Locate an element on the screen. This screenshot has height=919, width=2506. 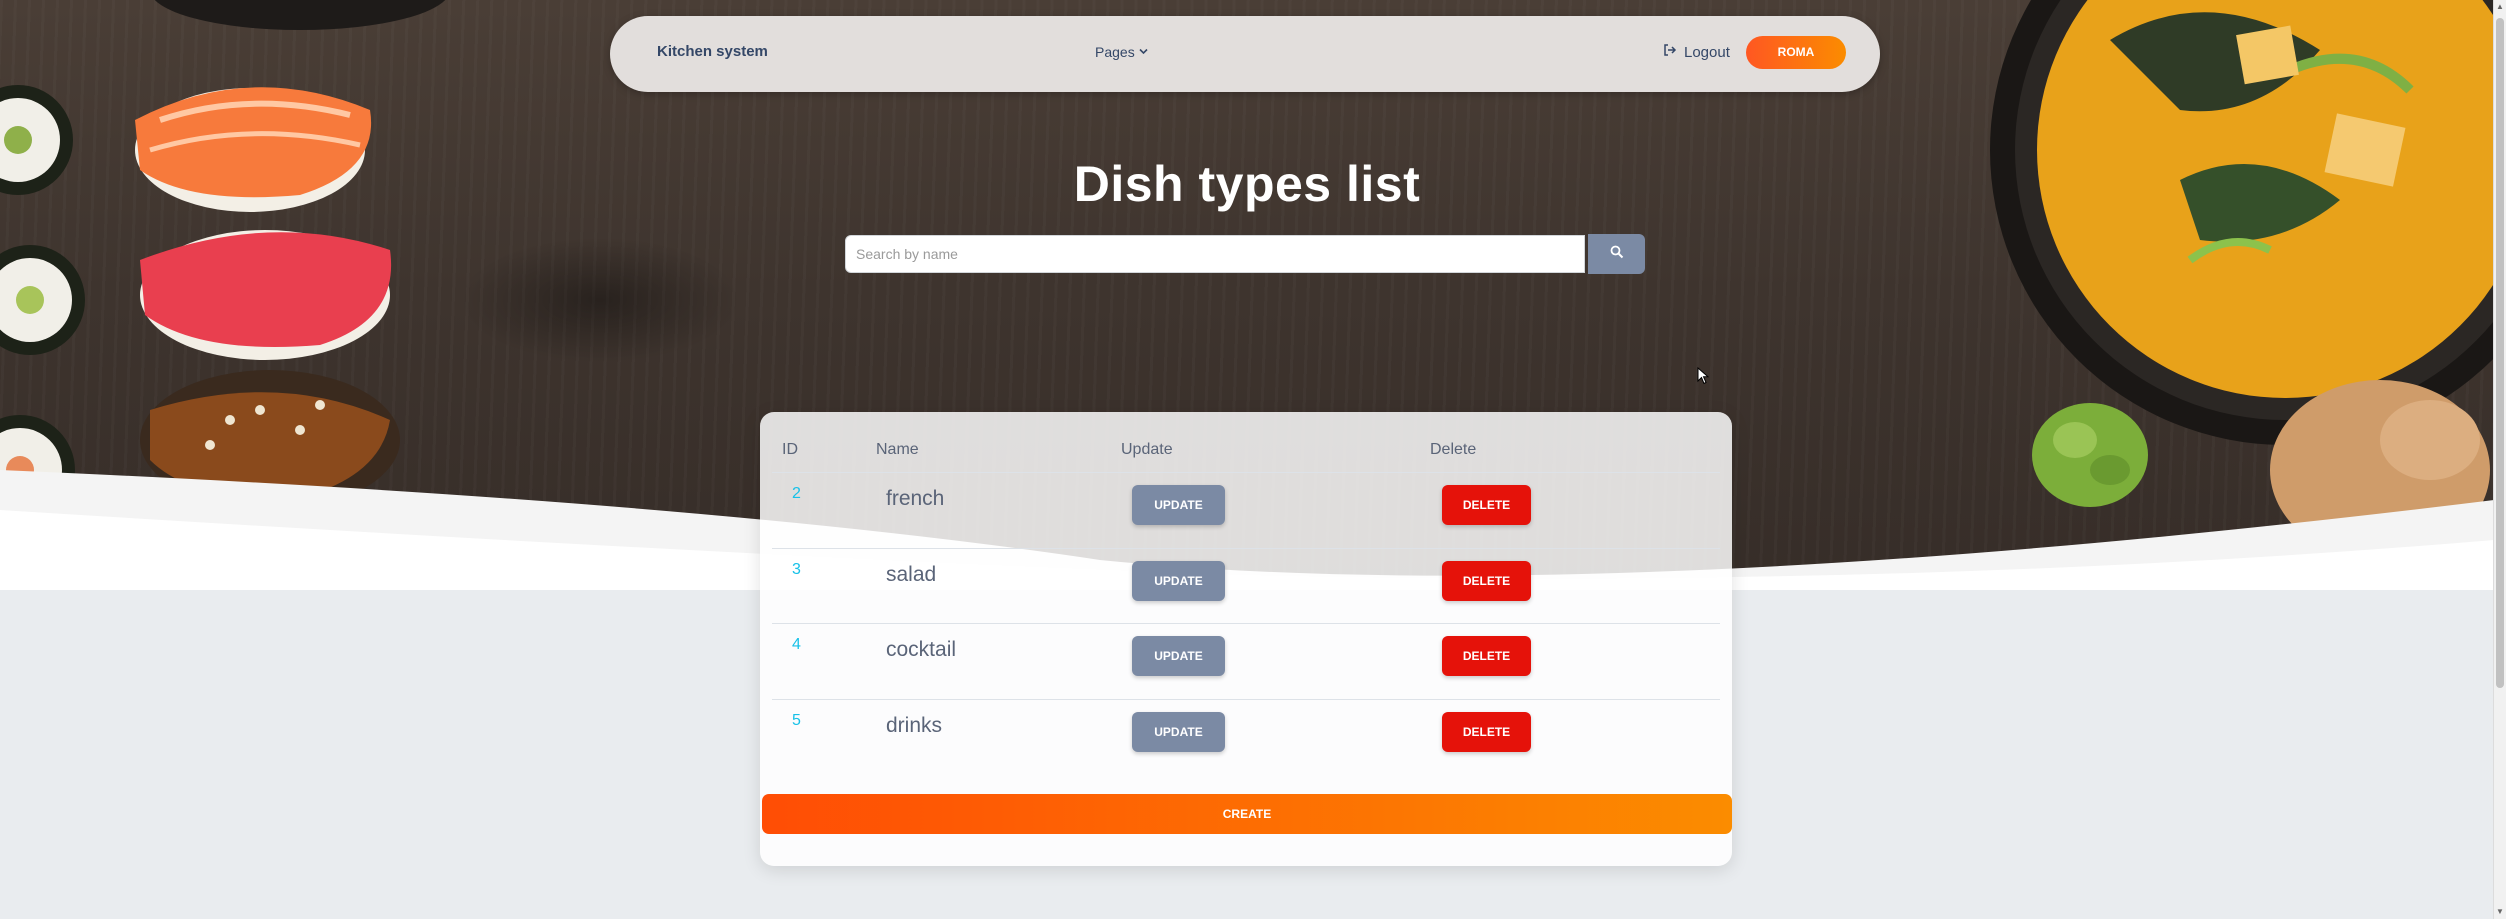
row-id: 2 is located at coordinates (796, 493).